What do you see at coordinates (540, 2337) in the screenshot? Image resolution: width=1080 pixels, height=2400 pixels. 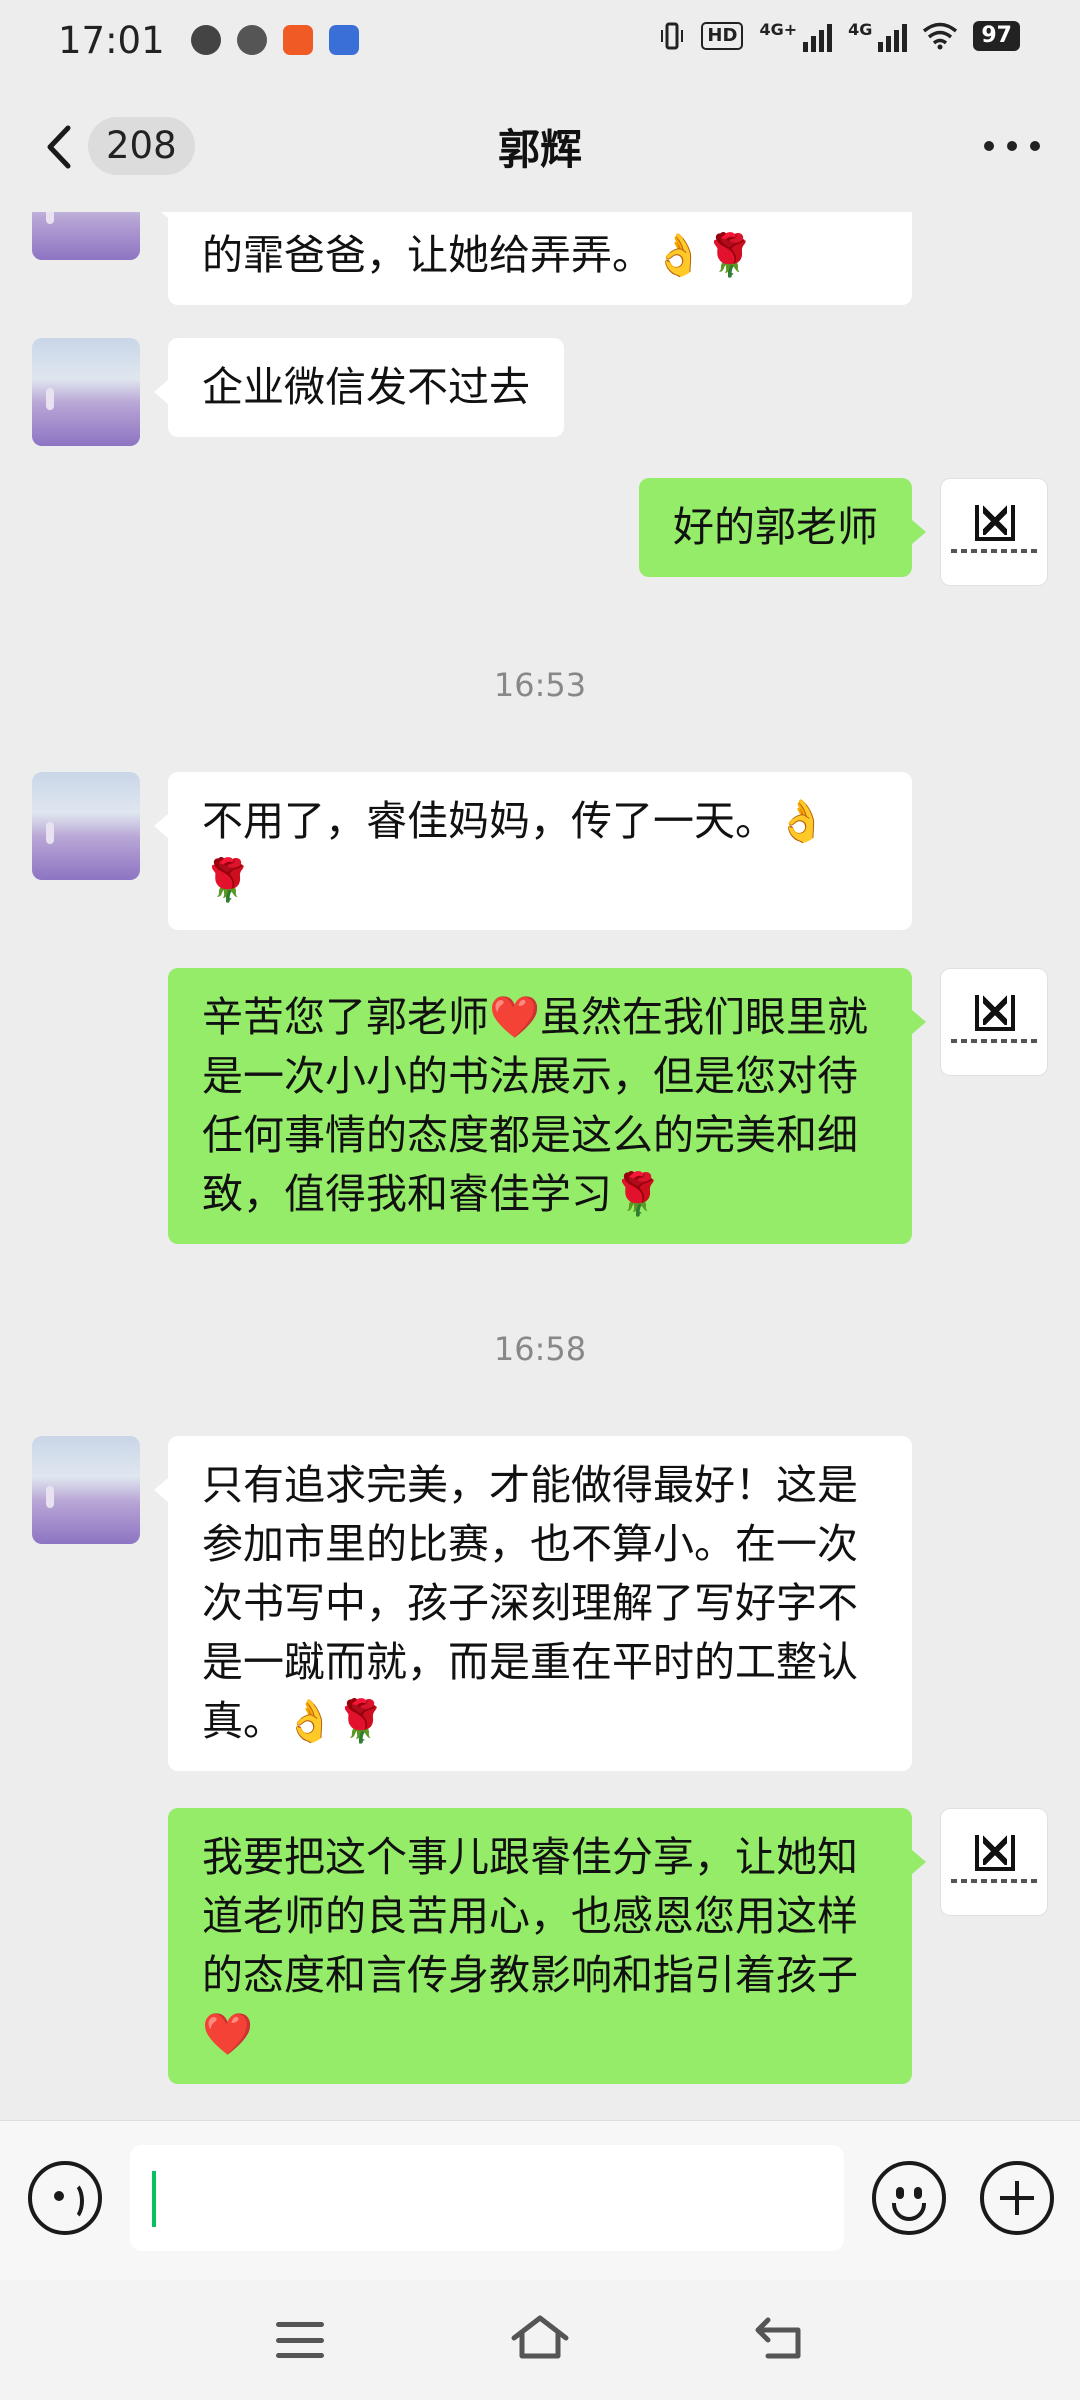 I see `home-icon` at bounding box center [540, 2337].